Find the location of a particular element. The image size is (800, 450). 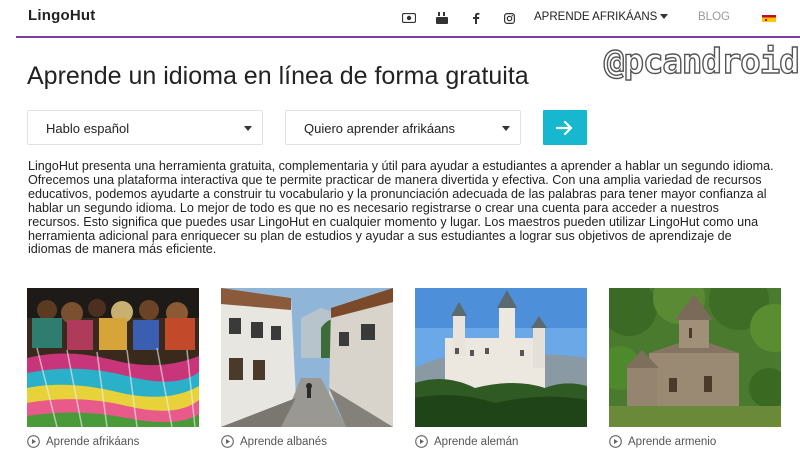

video-icon is located at coordinates (409, 18).